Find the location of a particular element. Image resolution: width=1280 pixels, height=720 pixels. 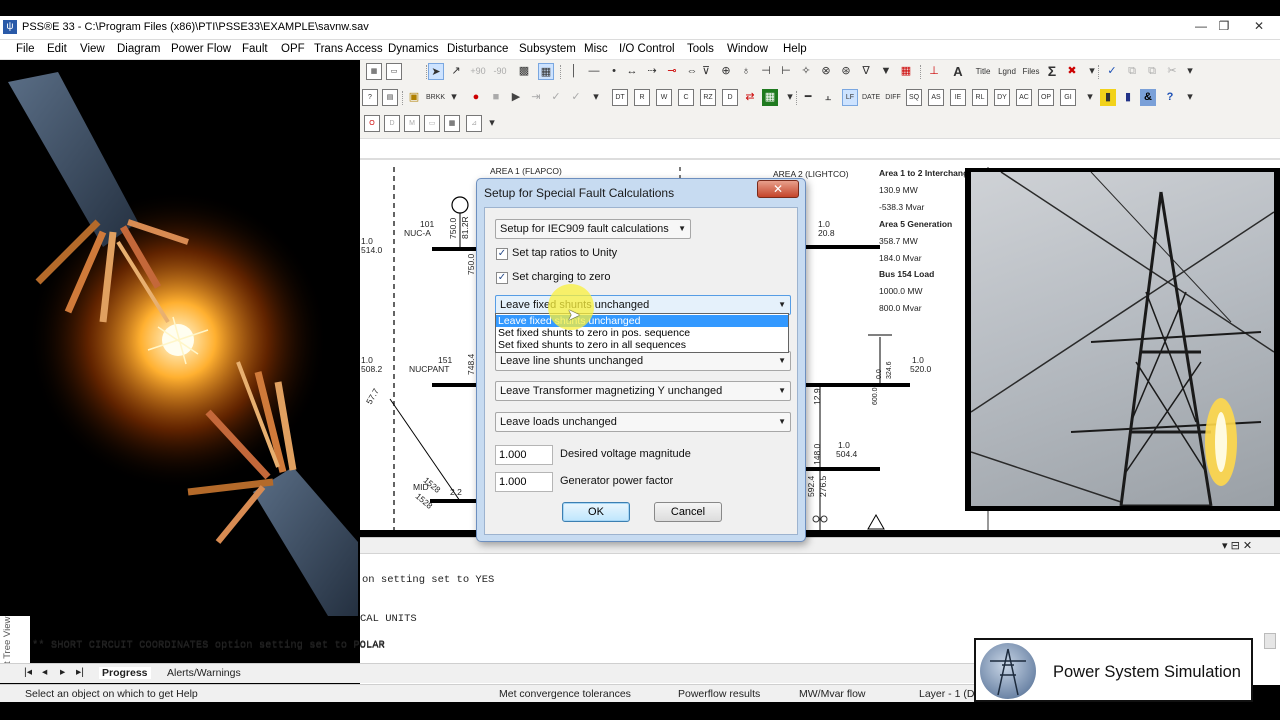

bus-vertical-icon: │ is located at coordinates (574, 71).